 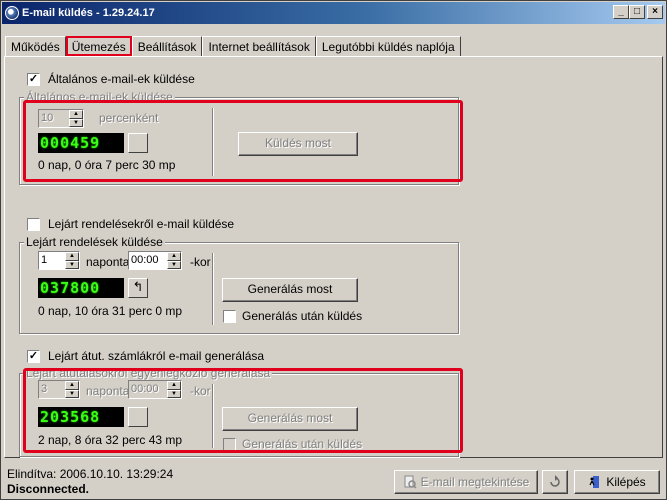 I want to click on overdue-orders-group-title: Lejárt rendelések küldése, so click(x=94, y=242).